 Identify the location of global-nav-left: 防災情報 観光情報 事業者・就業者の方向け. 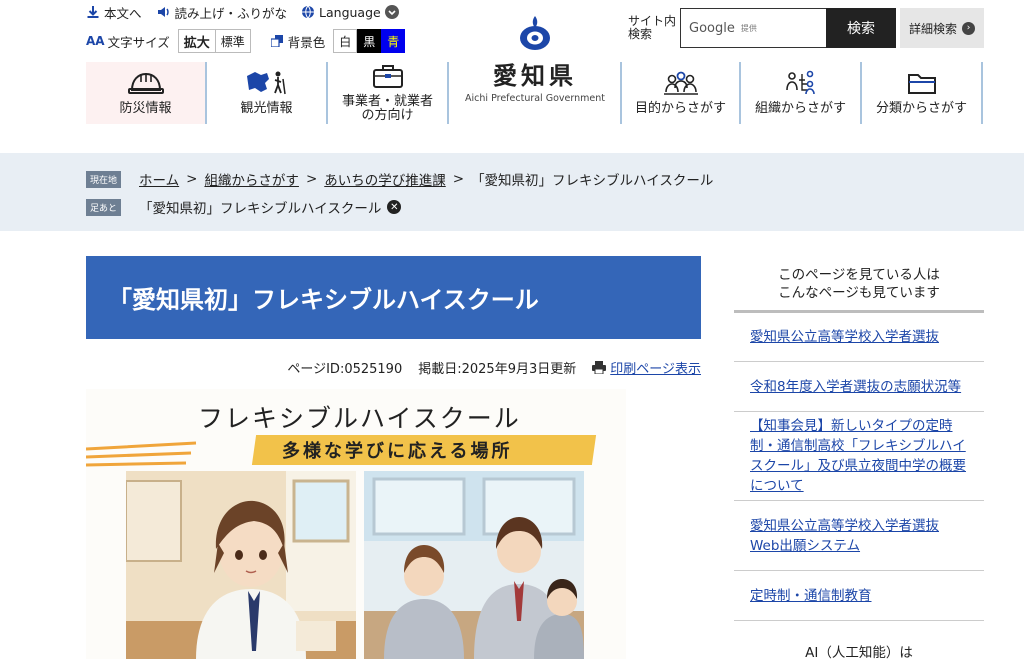
(267, 93).